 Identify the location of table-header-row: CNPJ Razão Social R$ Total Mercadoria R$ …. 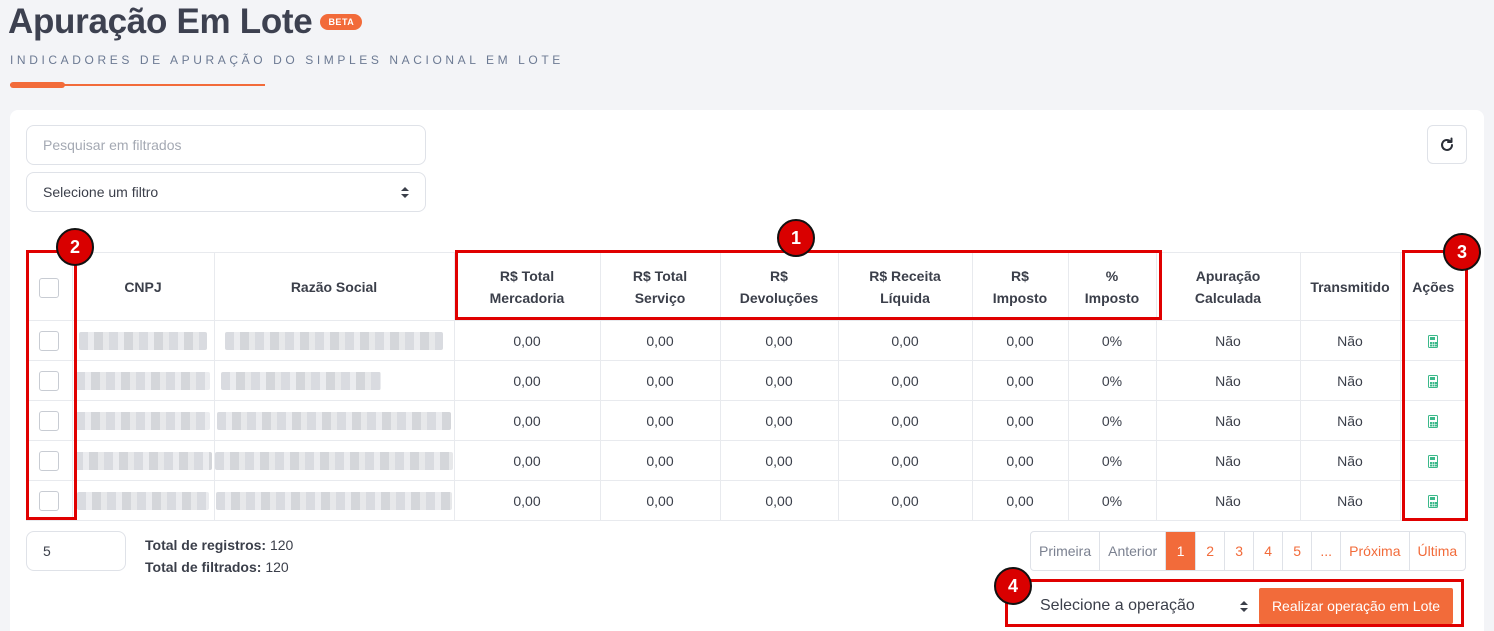
(746, 286).